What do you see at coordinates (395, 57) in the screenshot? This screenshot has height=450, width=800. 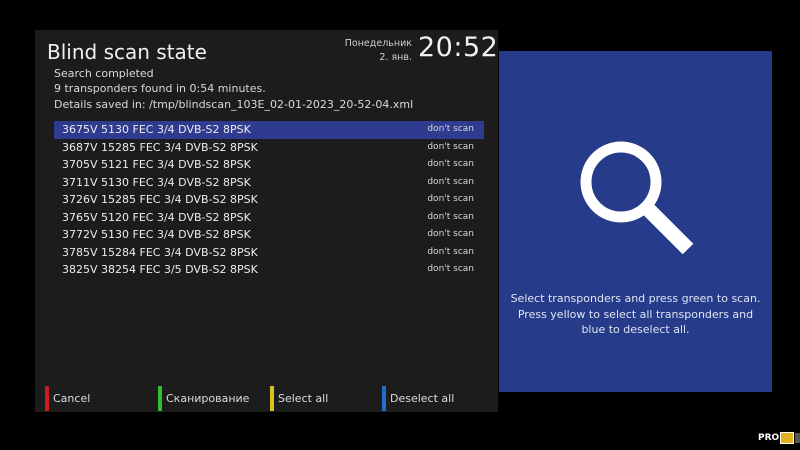 I see `clock-date: 2. янв.` at bounding box center [395, 57].